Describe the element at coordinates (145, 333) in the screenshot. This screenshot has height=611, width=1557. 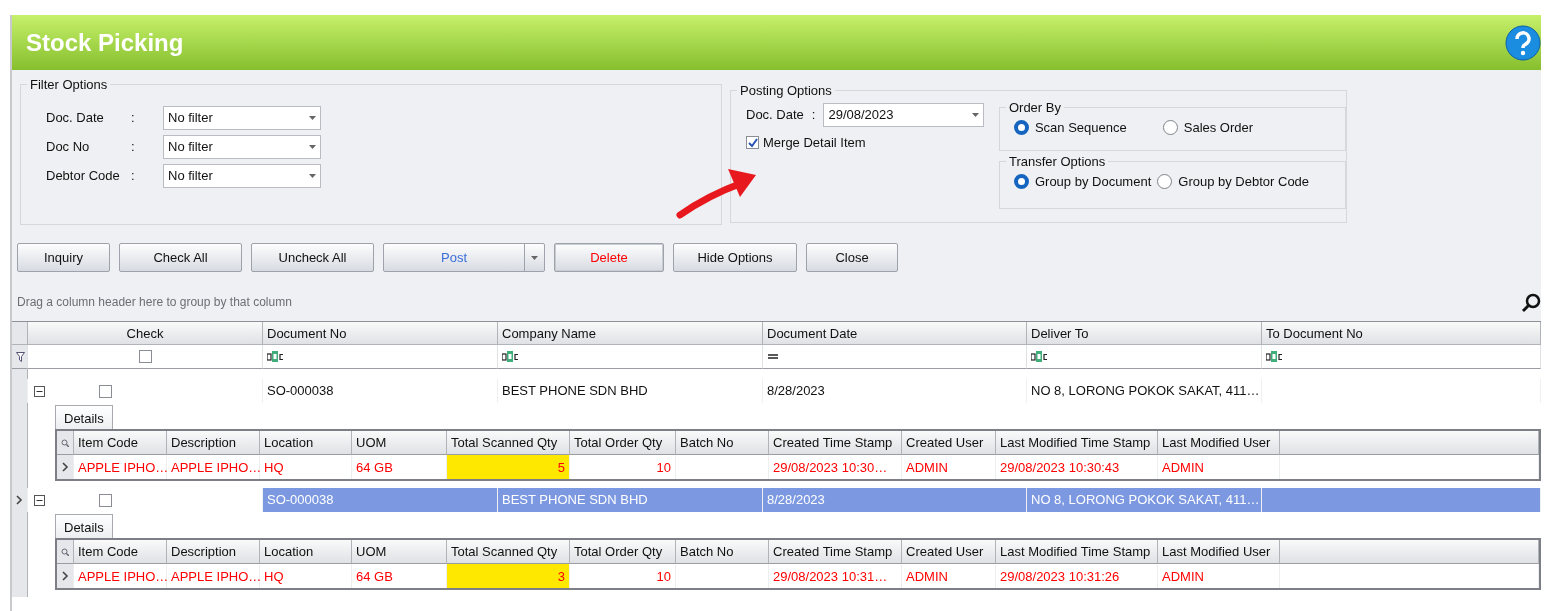
I see `column-header: Check` at that location.